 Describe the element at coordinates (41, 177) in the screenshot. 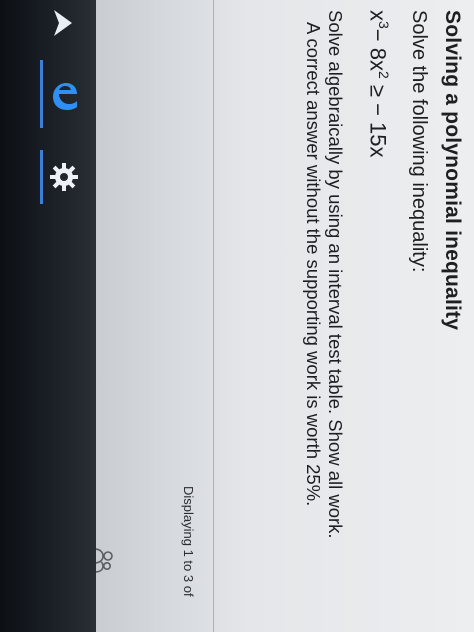

I see `taskbar-open-indicator` at that location.